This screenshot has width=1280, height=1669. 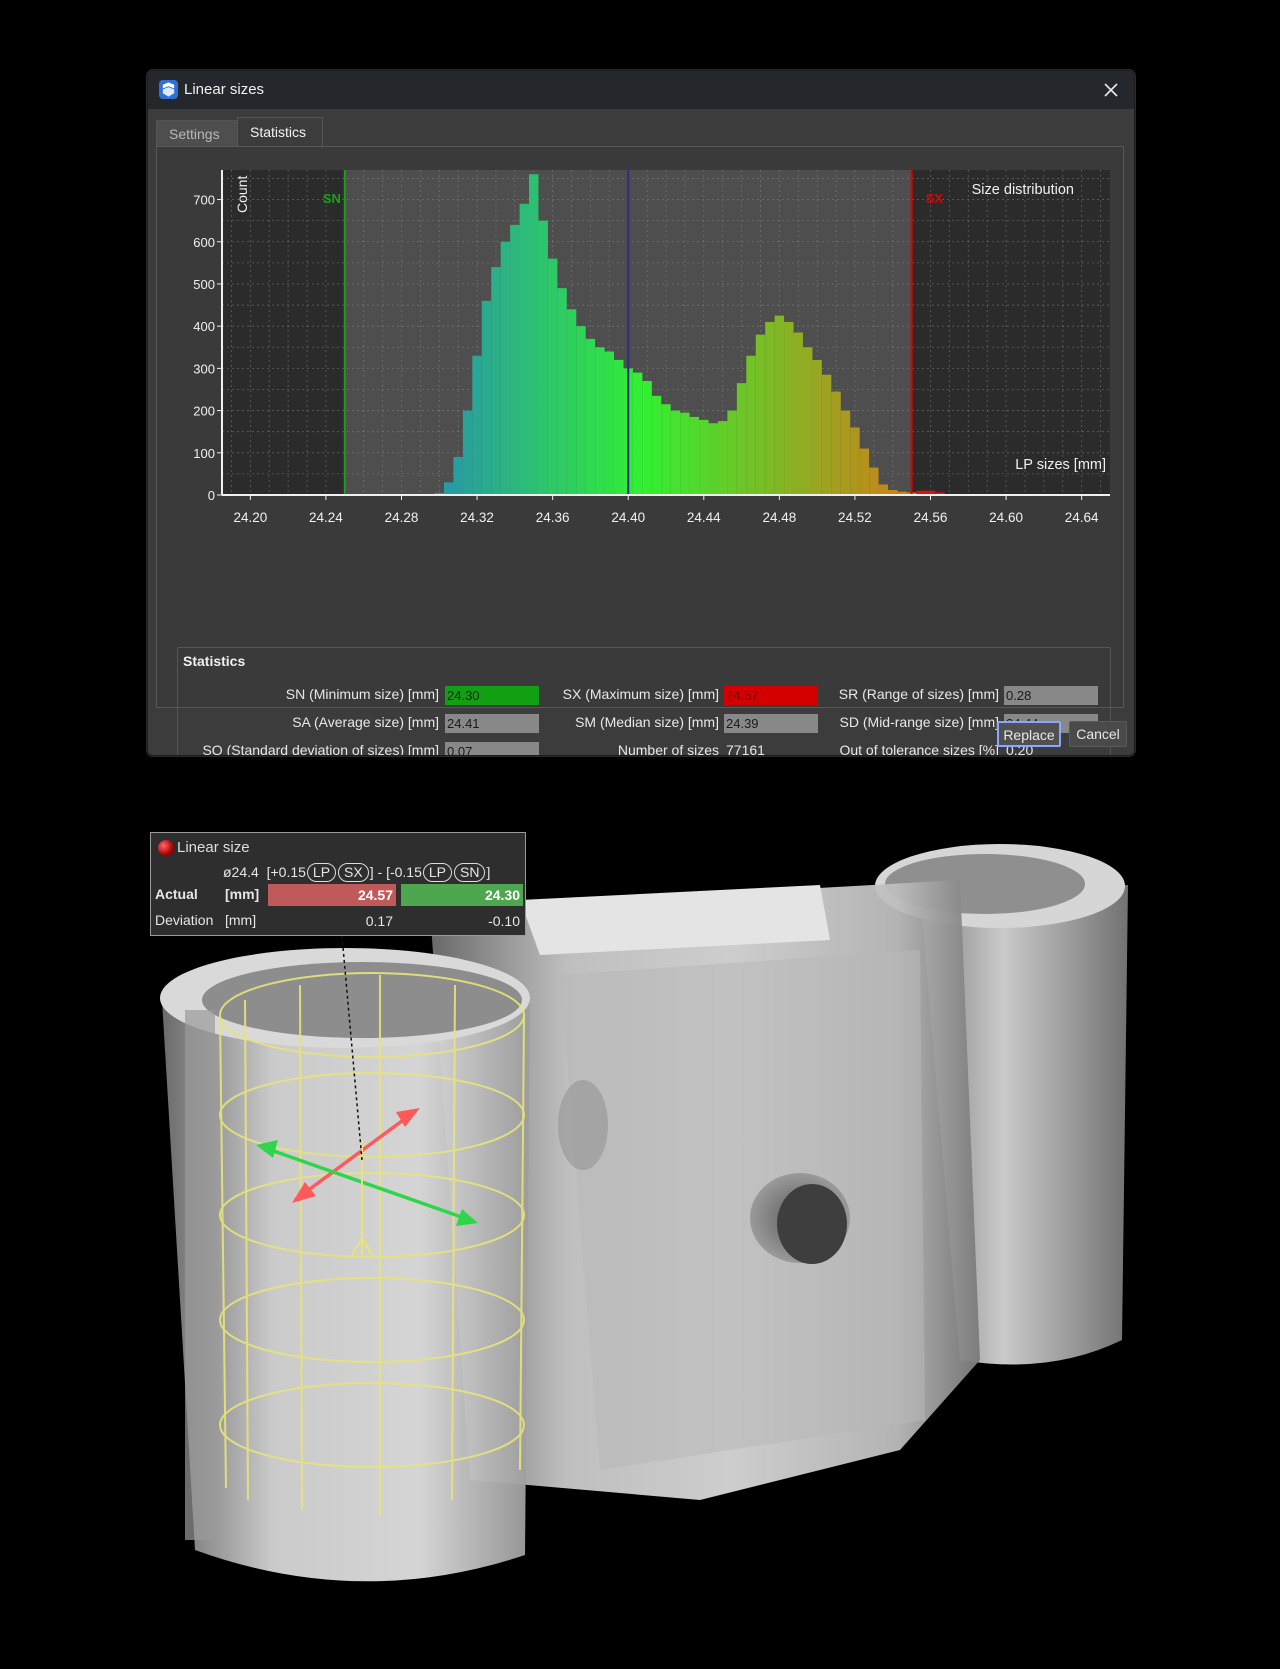 I want to click on sm-value: 24.39, so click(x=771, y=723).